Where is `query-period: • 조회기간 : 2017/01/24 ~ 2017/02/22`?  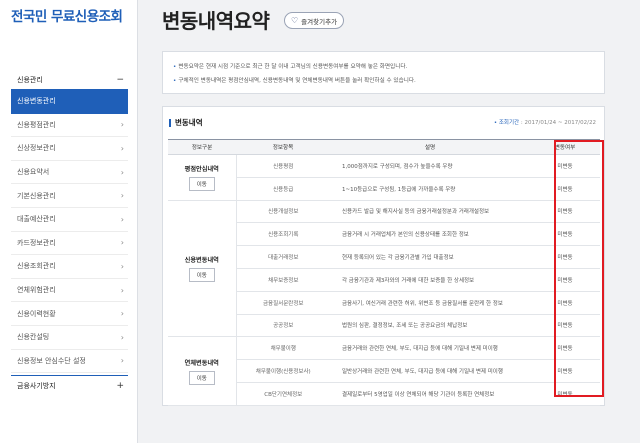
query-period: • 조회기간 : 2017/01/24 ~ 2017/02/22 is located at coordinates (544, 123).